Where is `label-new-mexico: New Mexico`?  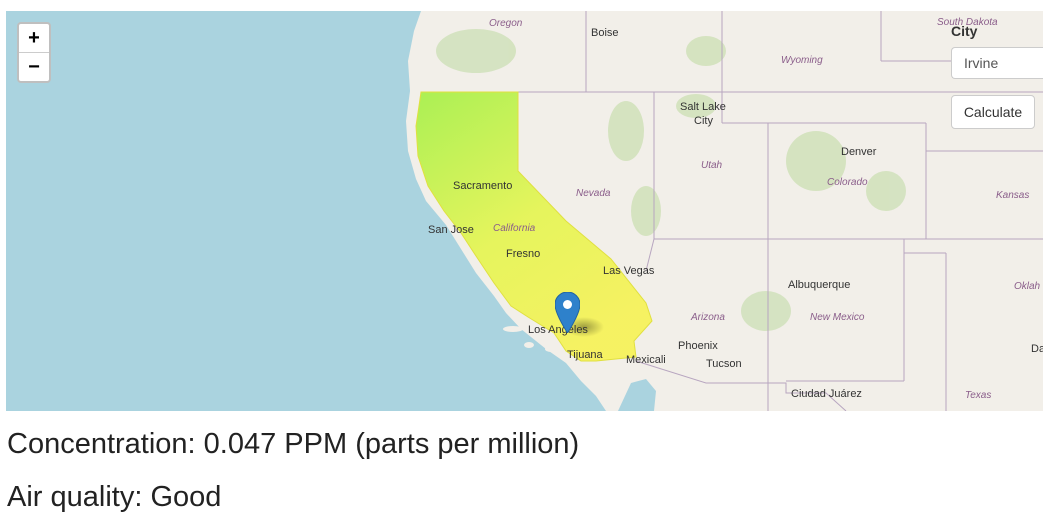 label-new-mexico: New Mexico is located at coordinates (837, 317).